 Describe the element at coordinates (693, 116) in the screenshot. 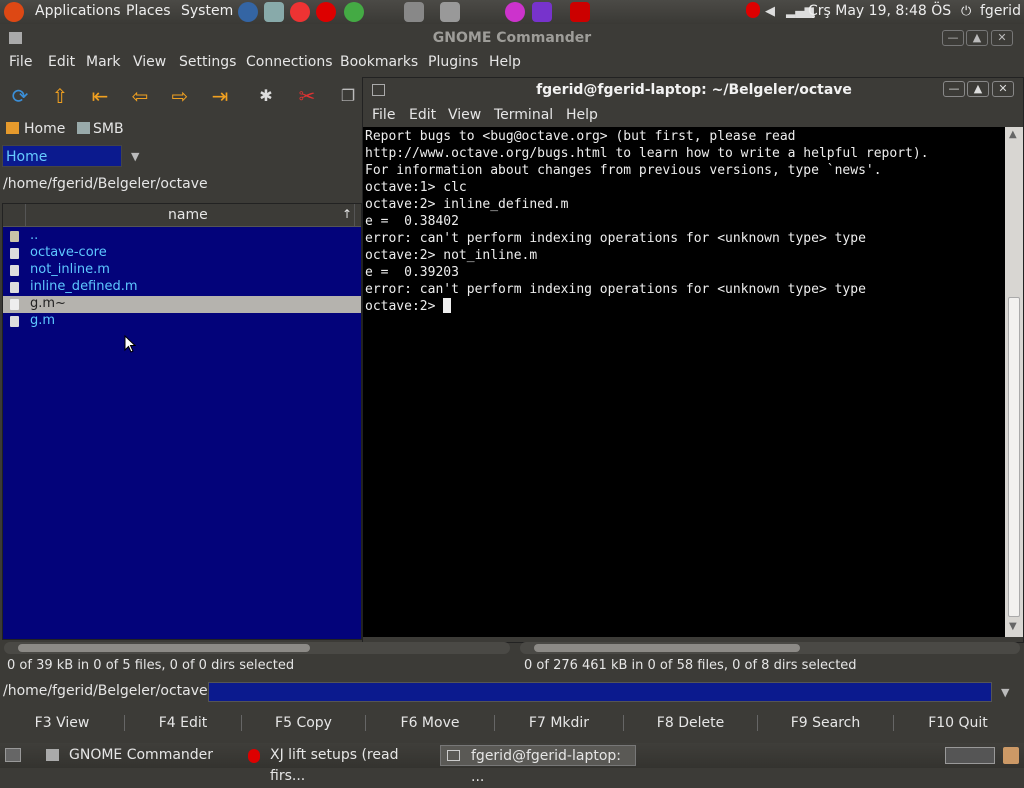

I see `terminal-menubar: File Edit View Terminal Help` at that location.